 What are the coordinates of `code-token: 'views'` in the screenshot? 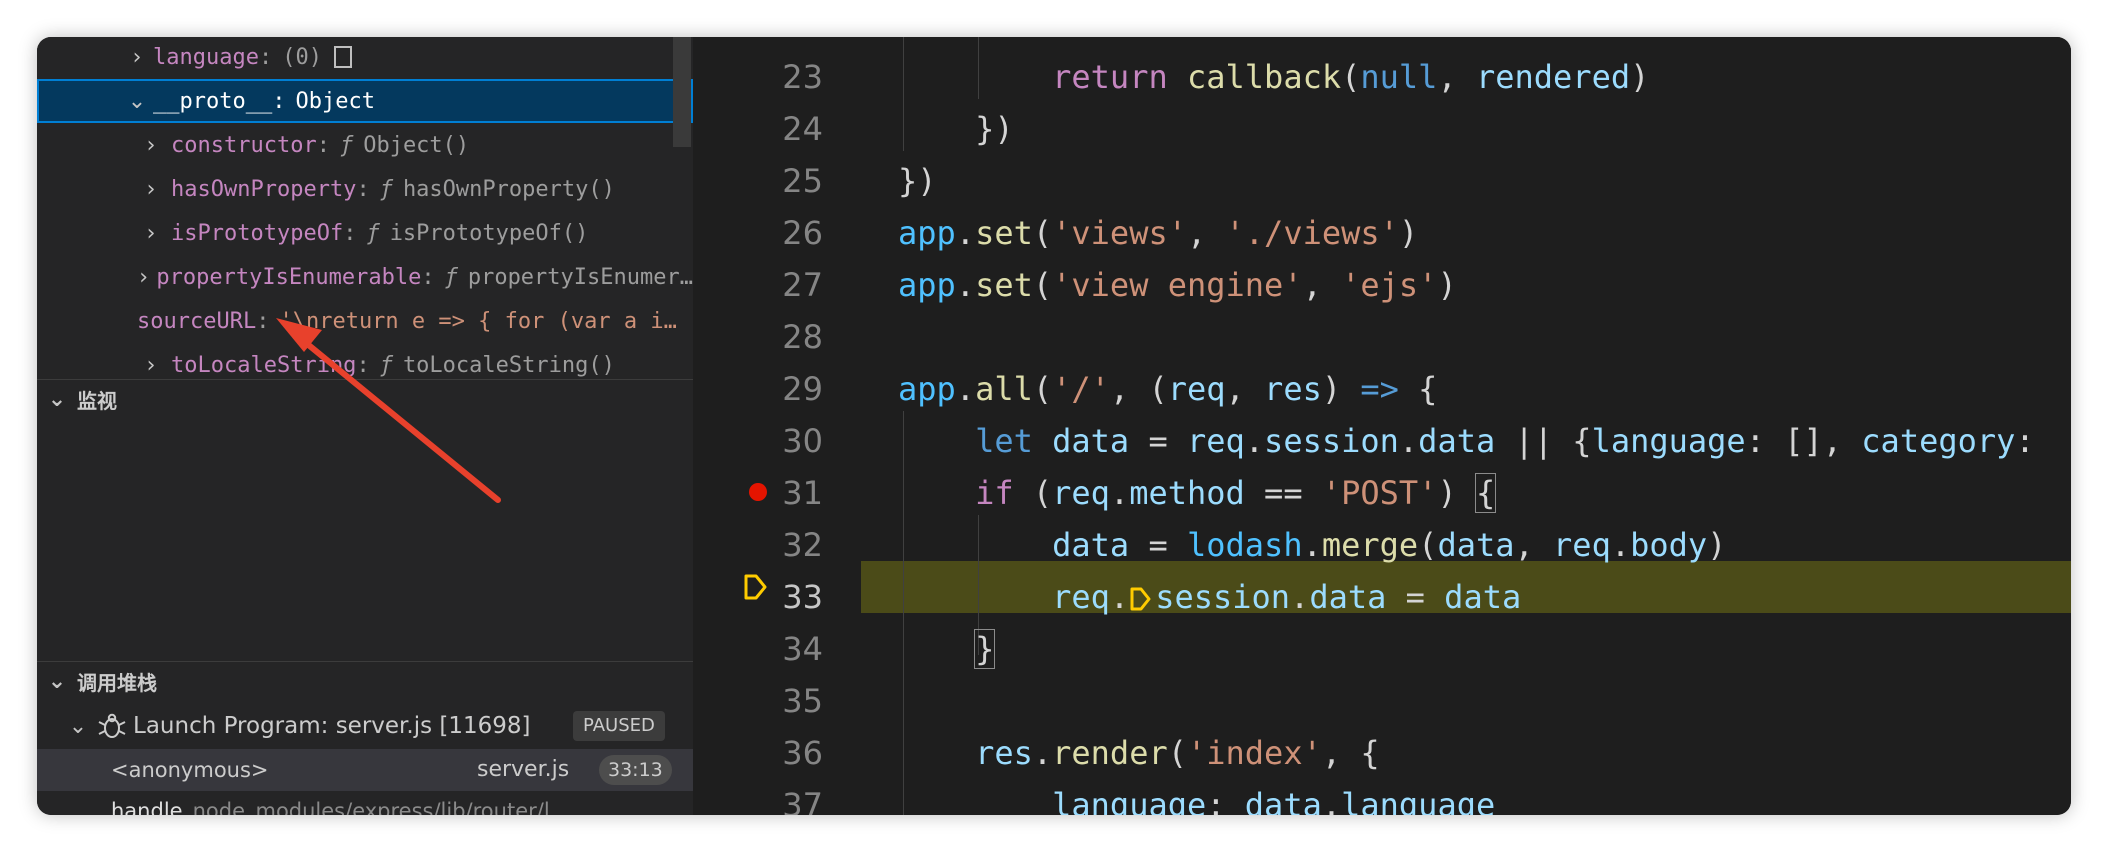 It's located at (1119, 233).